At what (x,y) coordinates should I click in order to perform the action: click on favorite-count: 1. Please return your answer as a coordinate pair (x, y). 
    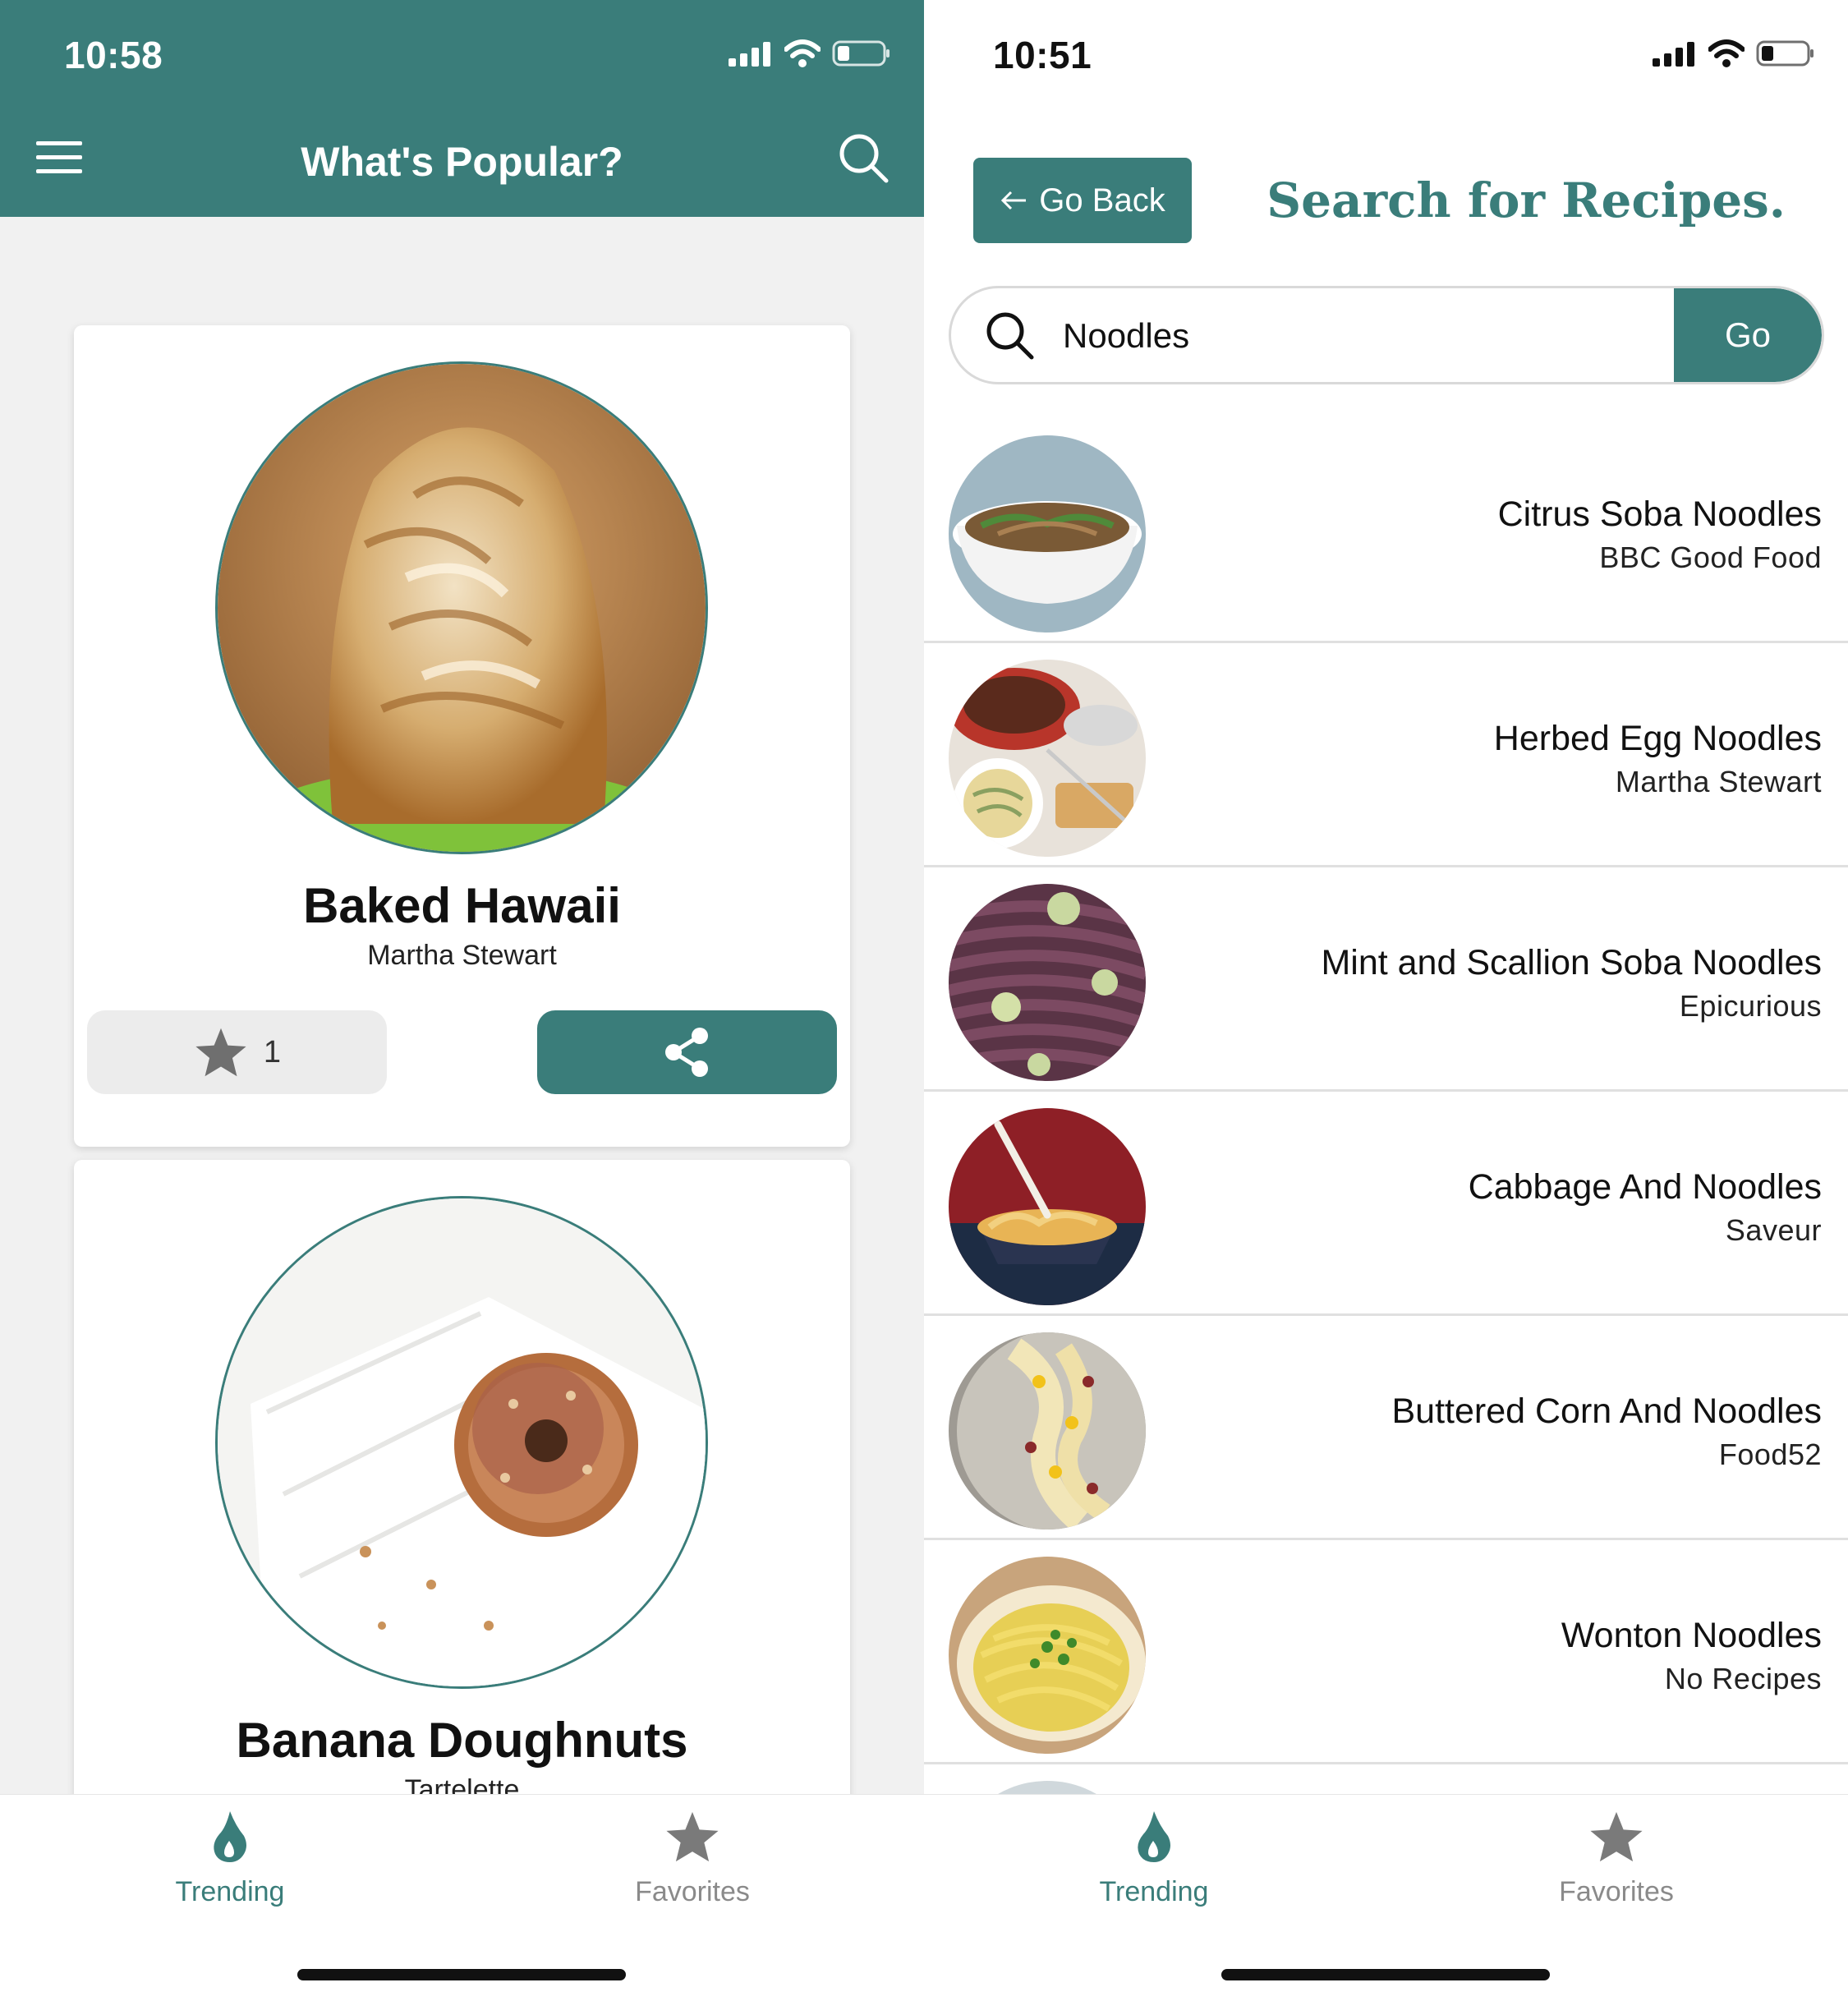
    Looking at the image, I should click on (272, 1052).